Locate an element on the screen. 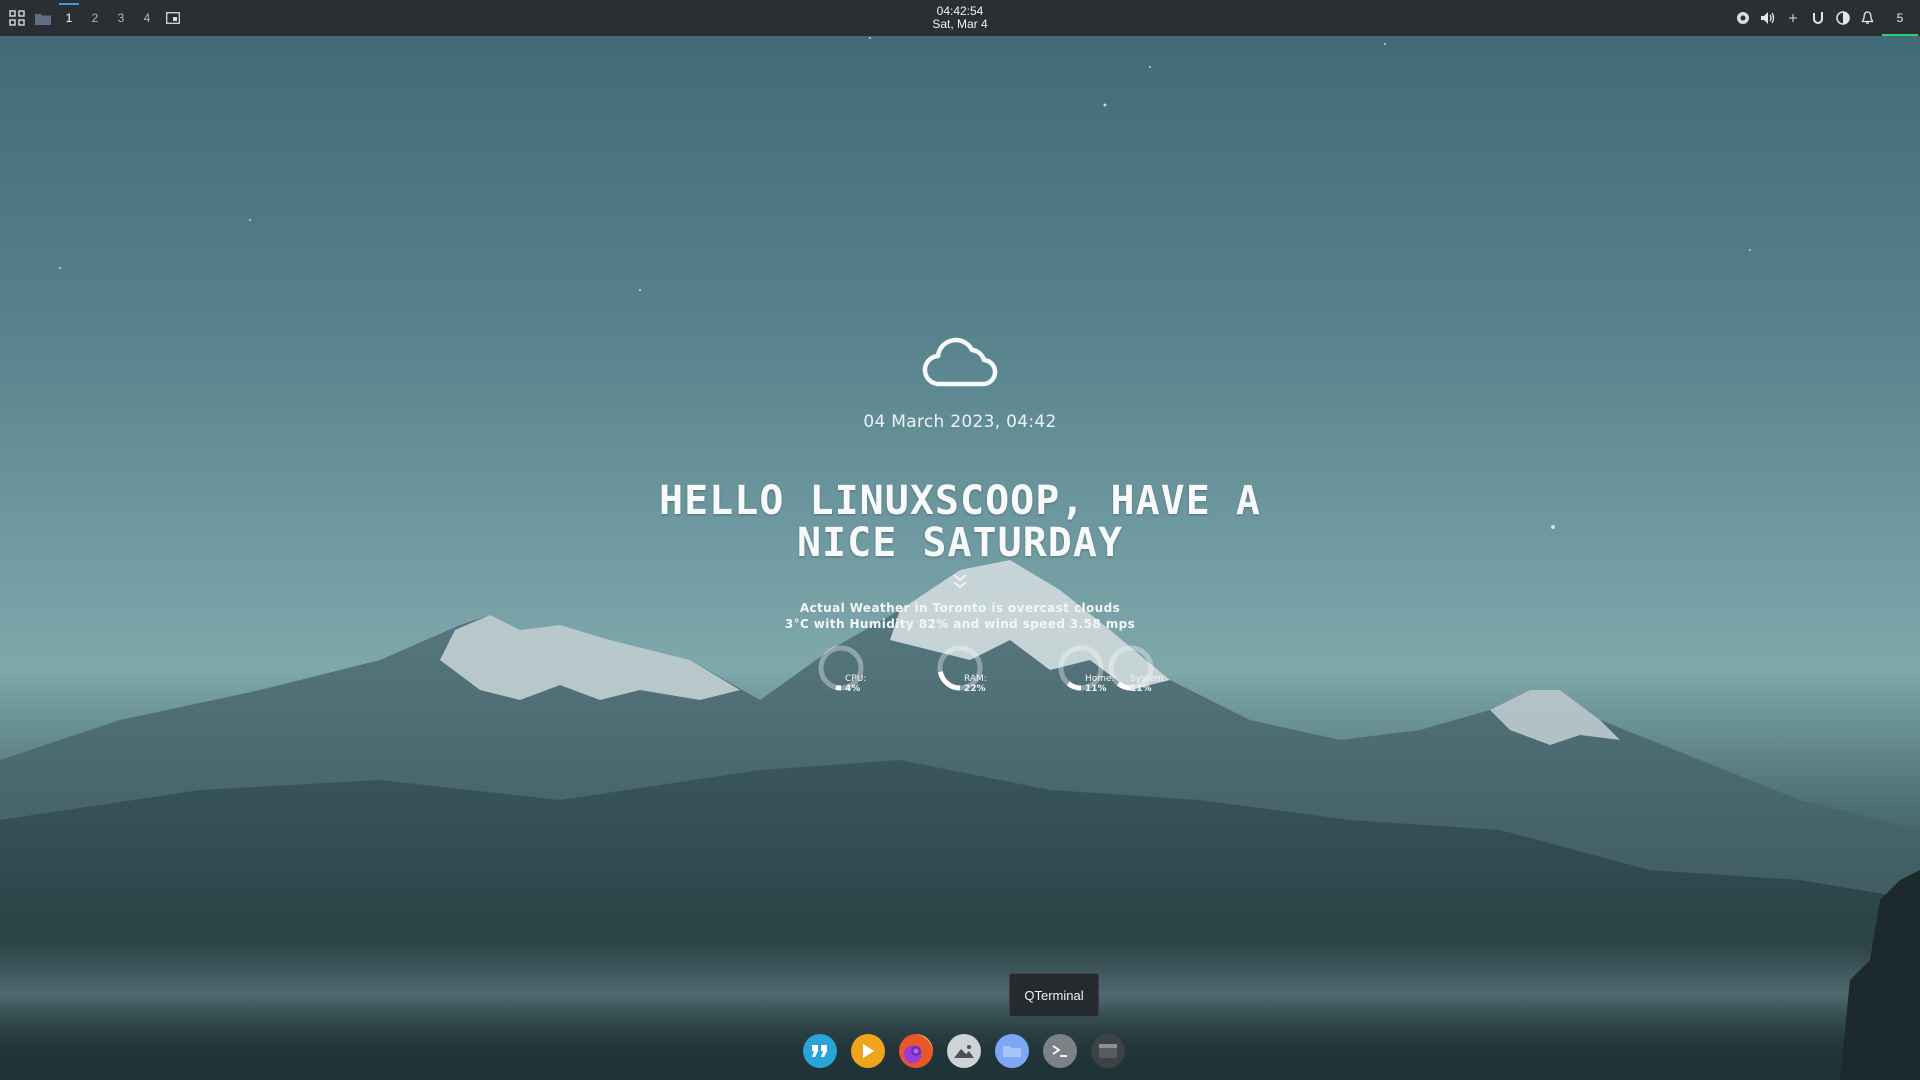  dock is located at coordinates (964, 1054).